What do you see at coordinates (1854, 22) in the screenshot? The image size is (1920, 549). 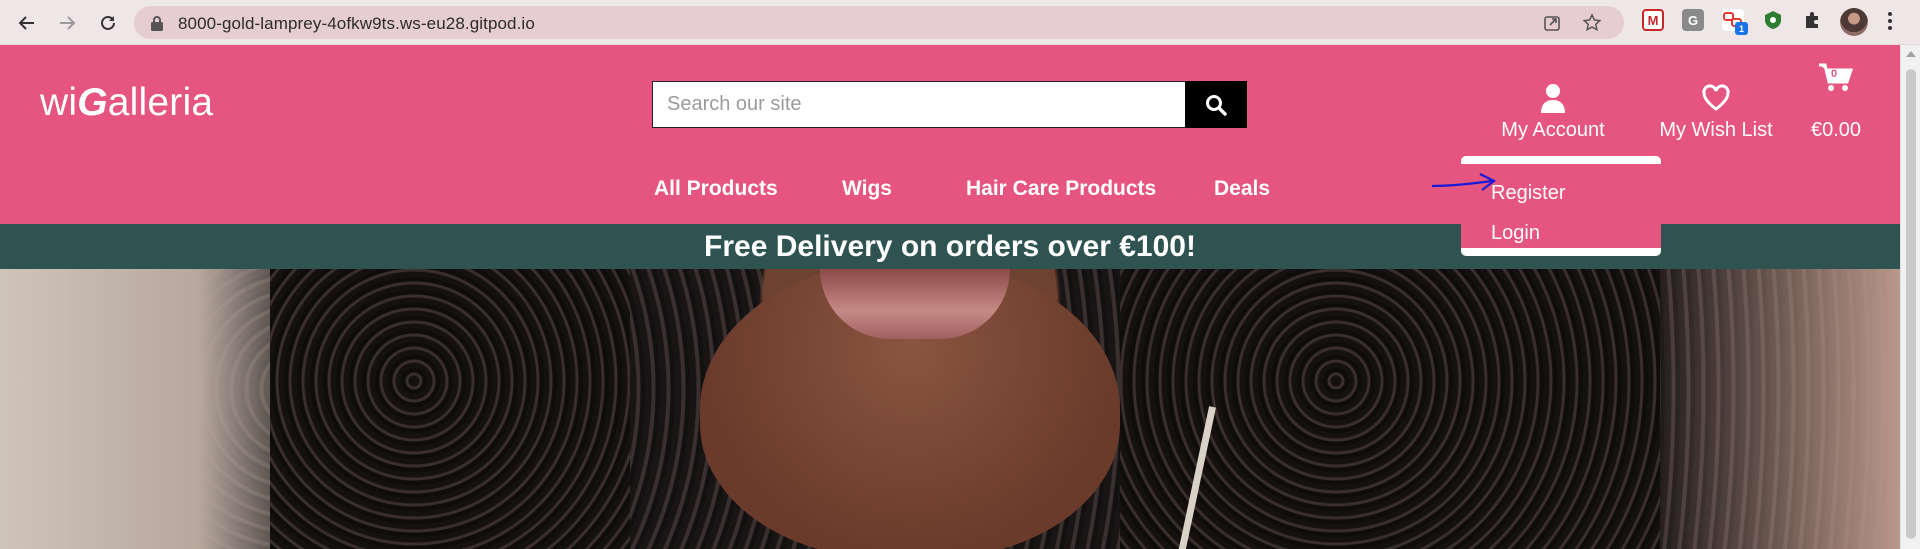 I see `profile-avatar` at bounding box center [1854, 22].